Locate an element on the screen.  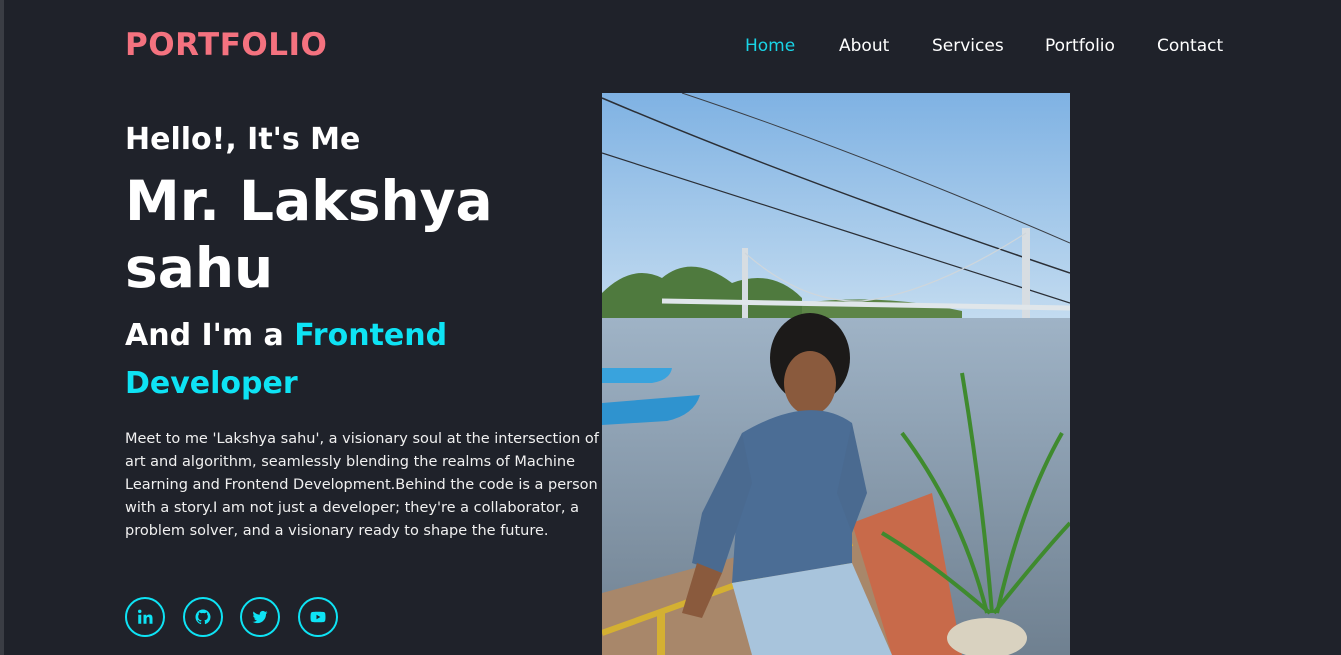
nav-link-contact: Contact is located at coordinates (1190, 46).